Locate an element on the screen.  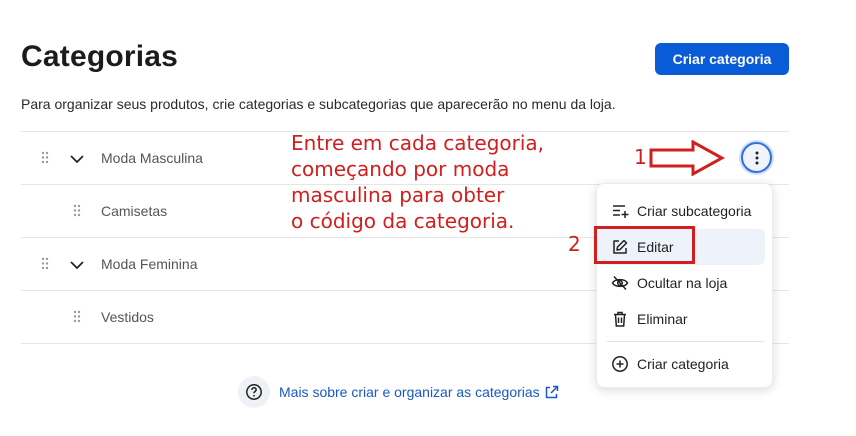
list-add-icon is located at coordinates (620, 211).